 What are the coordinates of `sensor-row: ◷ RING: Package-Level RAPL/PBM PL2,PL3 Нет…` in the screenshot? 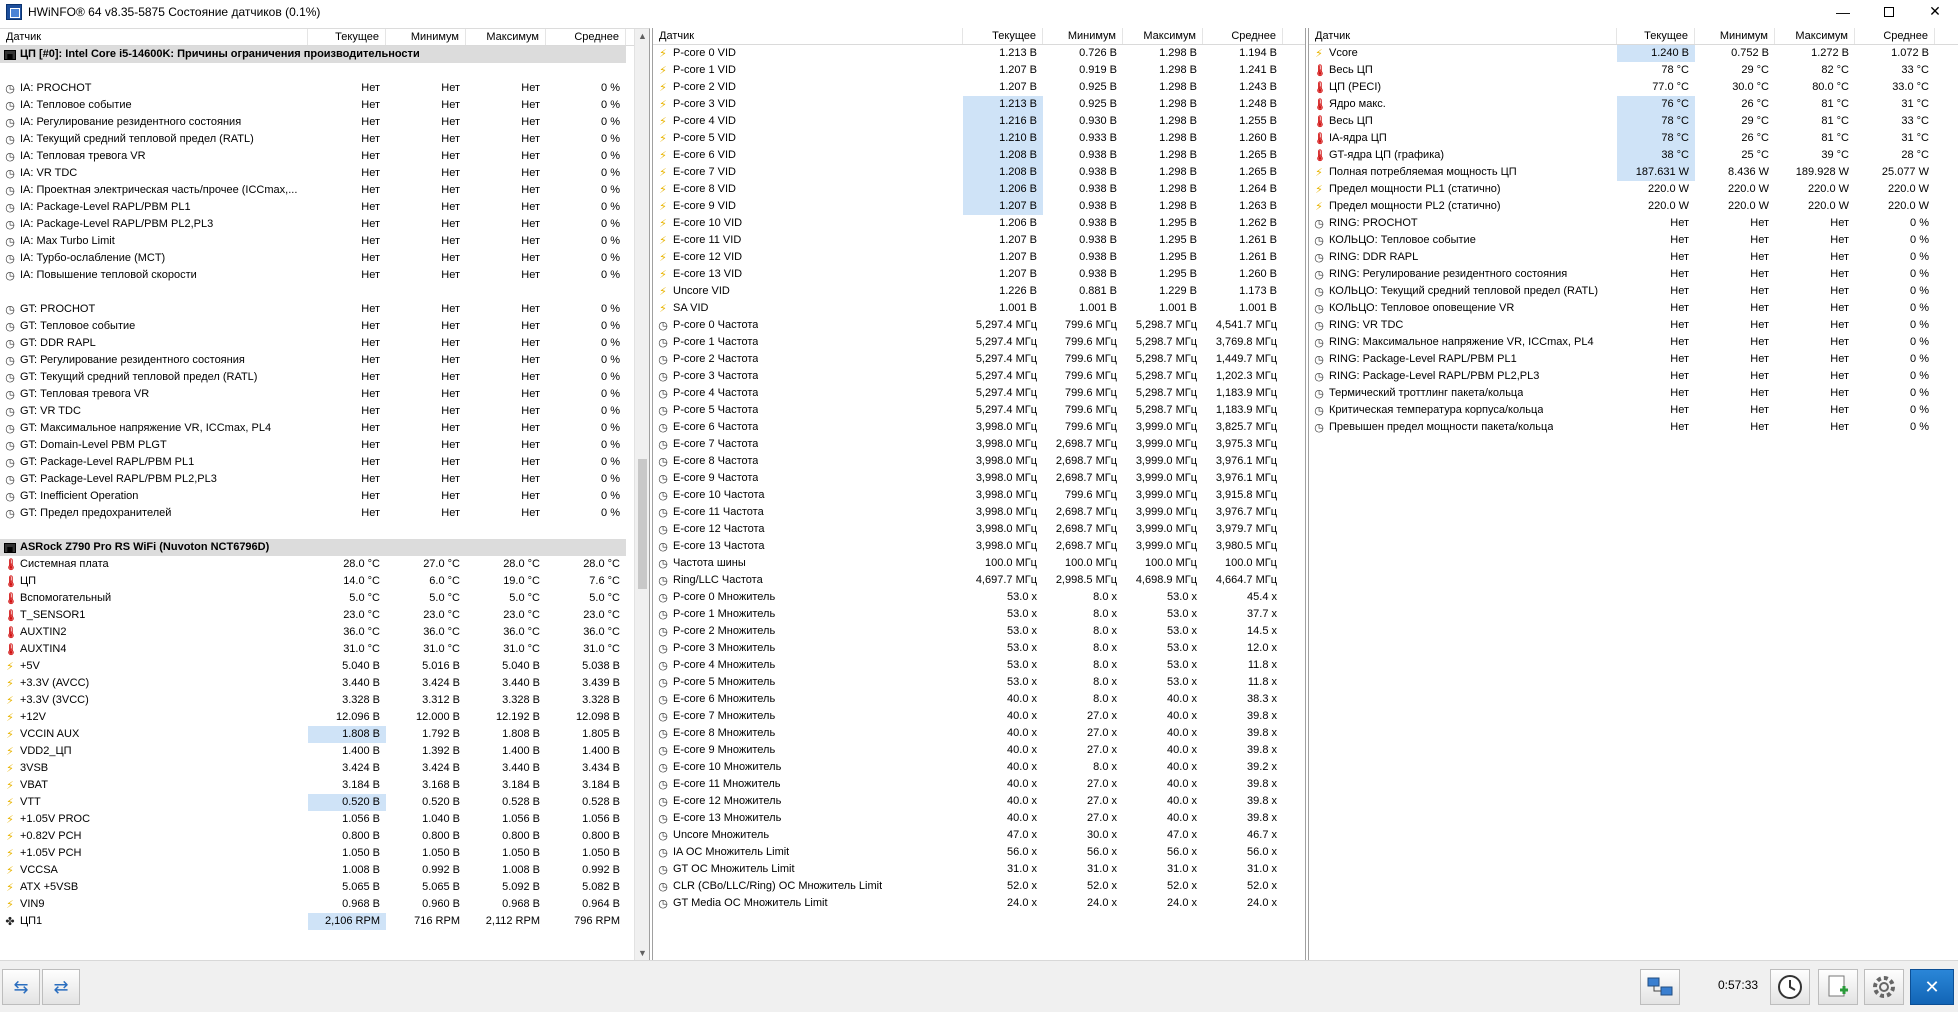 It's located at (1633, 376).